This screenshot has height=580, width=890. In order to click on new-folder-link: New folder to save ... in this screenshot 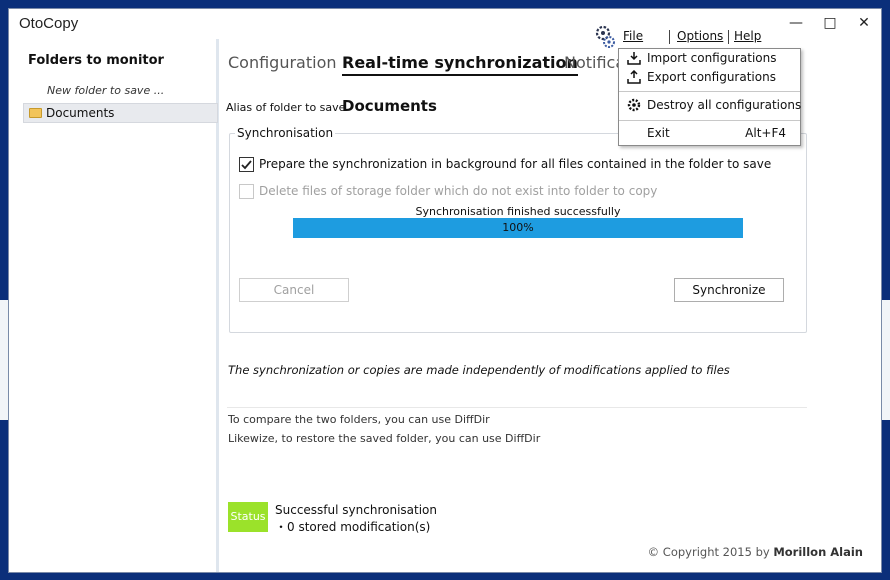, I will do `click(105, 90)`.